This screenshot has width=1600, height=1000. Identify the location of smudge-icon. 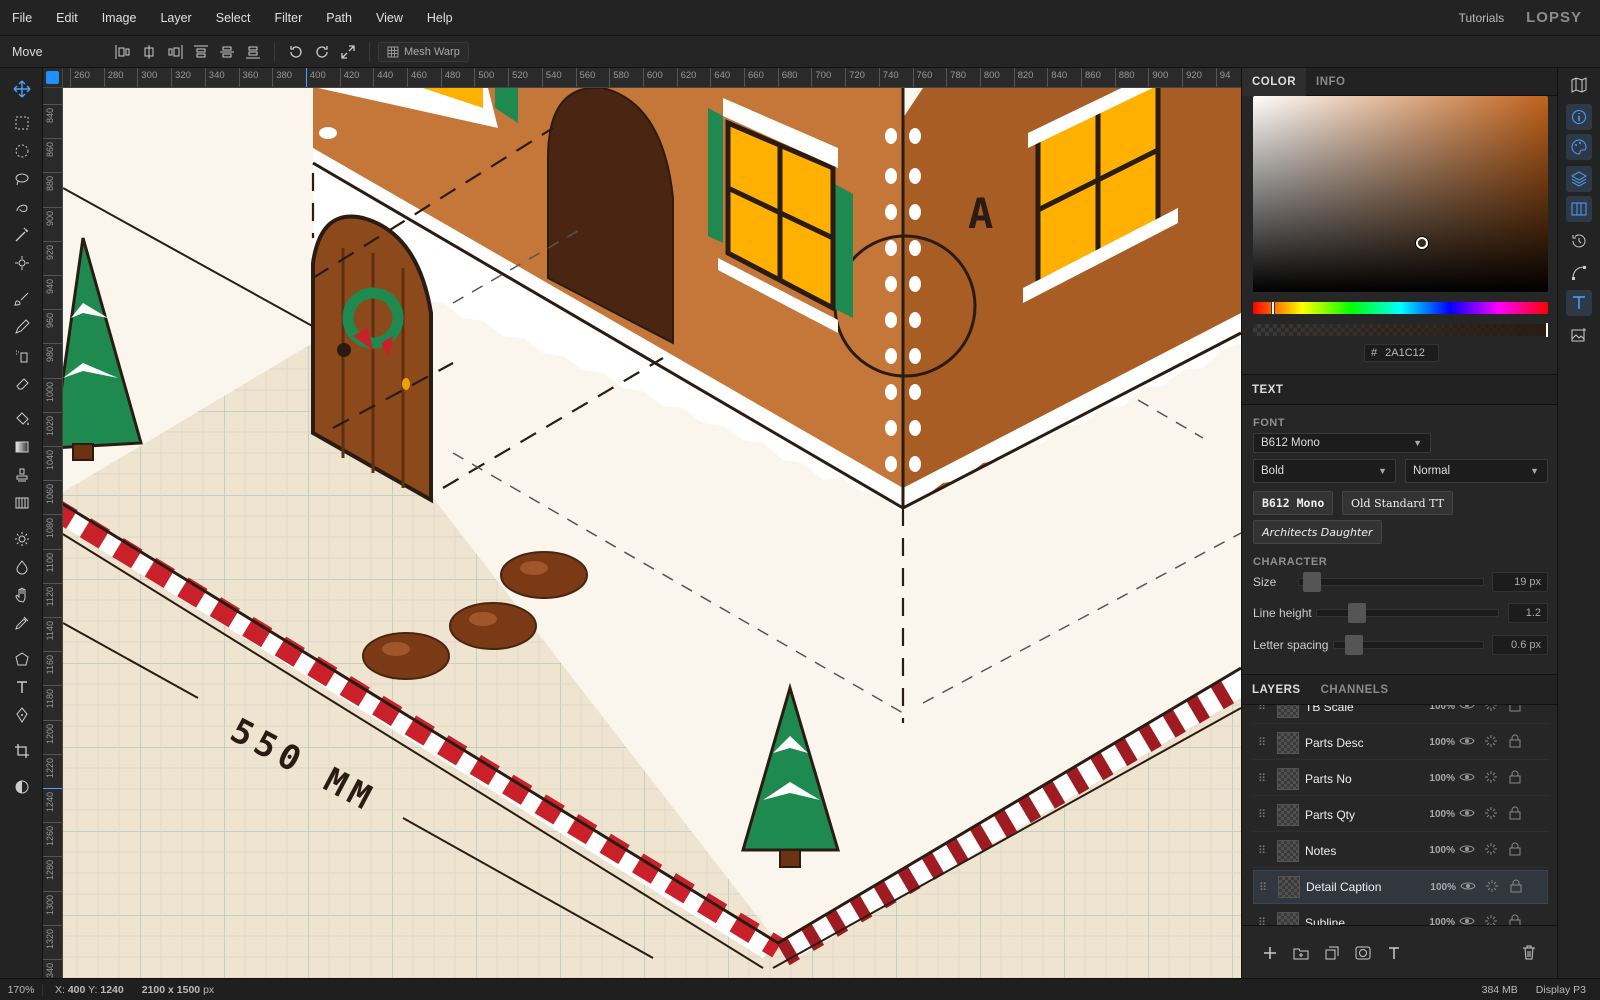
(22, 567).